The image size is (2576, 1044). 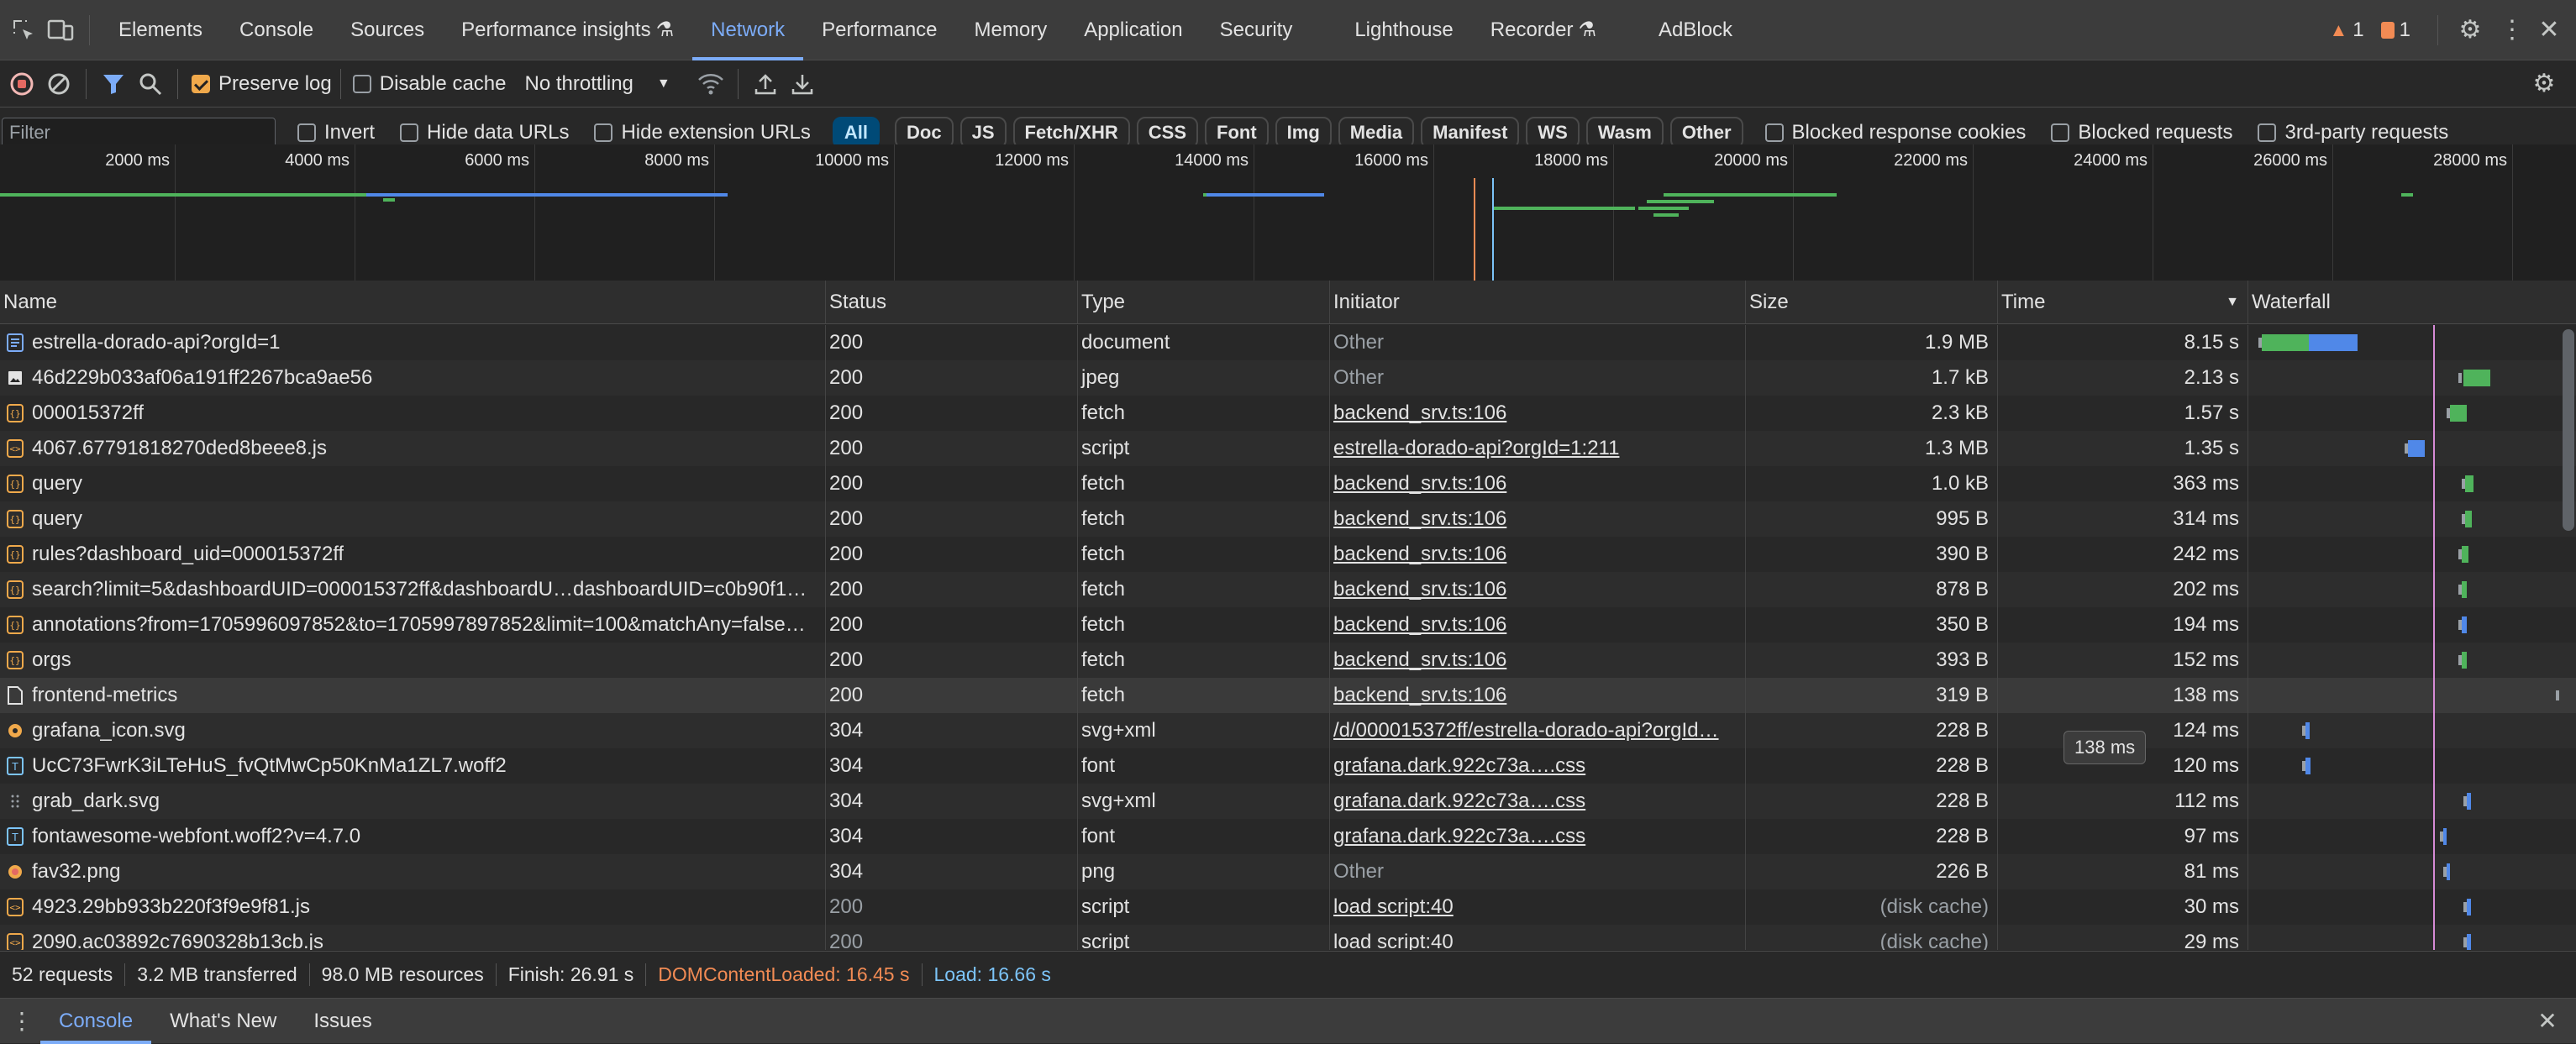 I want to click on filter-type-css: CSS, so click(x=1167, y=132).